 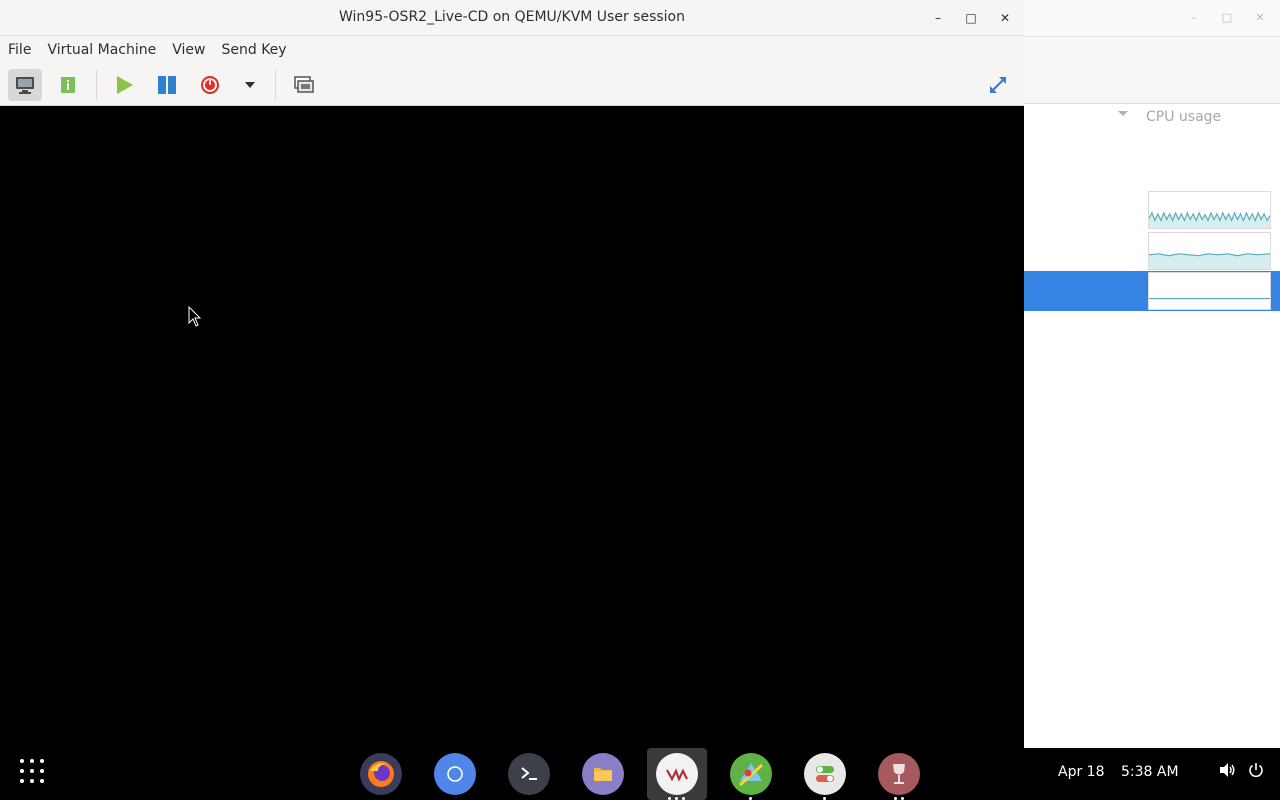 I want to click on sort-arrow-icon, so click(x=1123, y=113).